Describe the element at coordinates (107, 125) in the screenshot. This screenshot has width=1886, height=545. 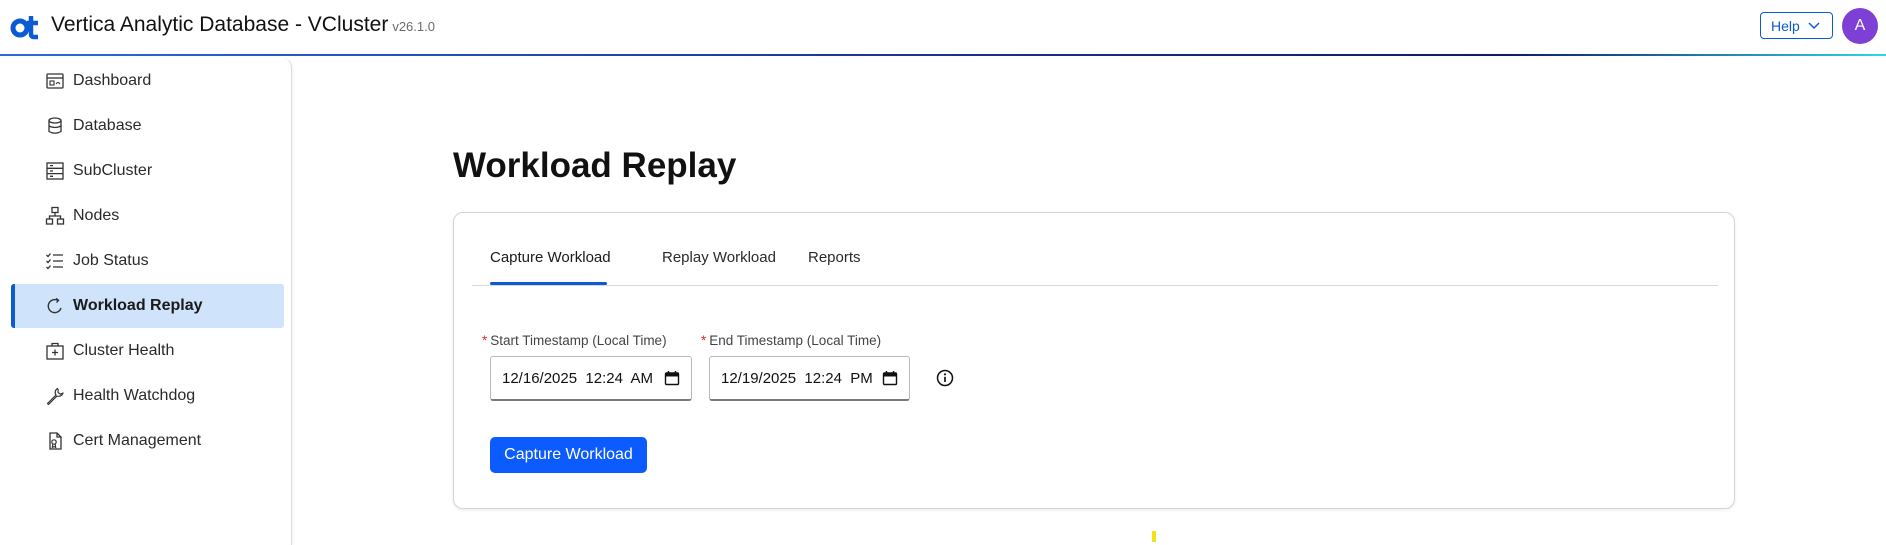
I see `sidebar-item-label: Database` at that location.